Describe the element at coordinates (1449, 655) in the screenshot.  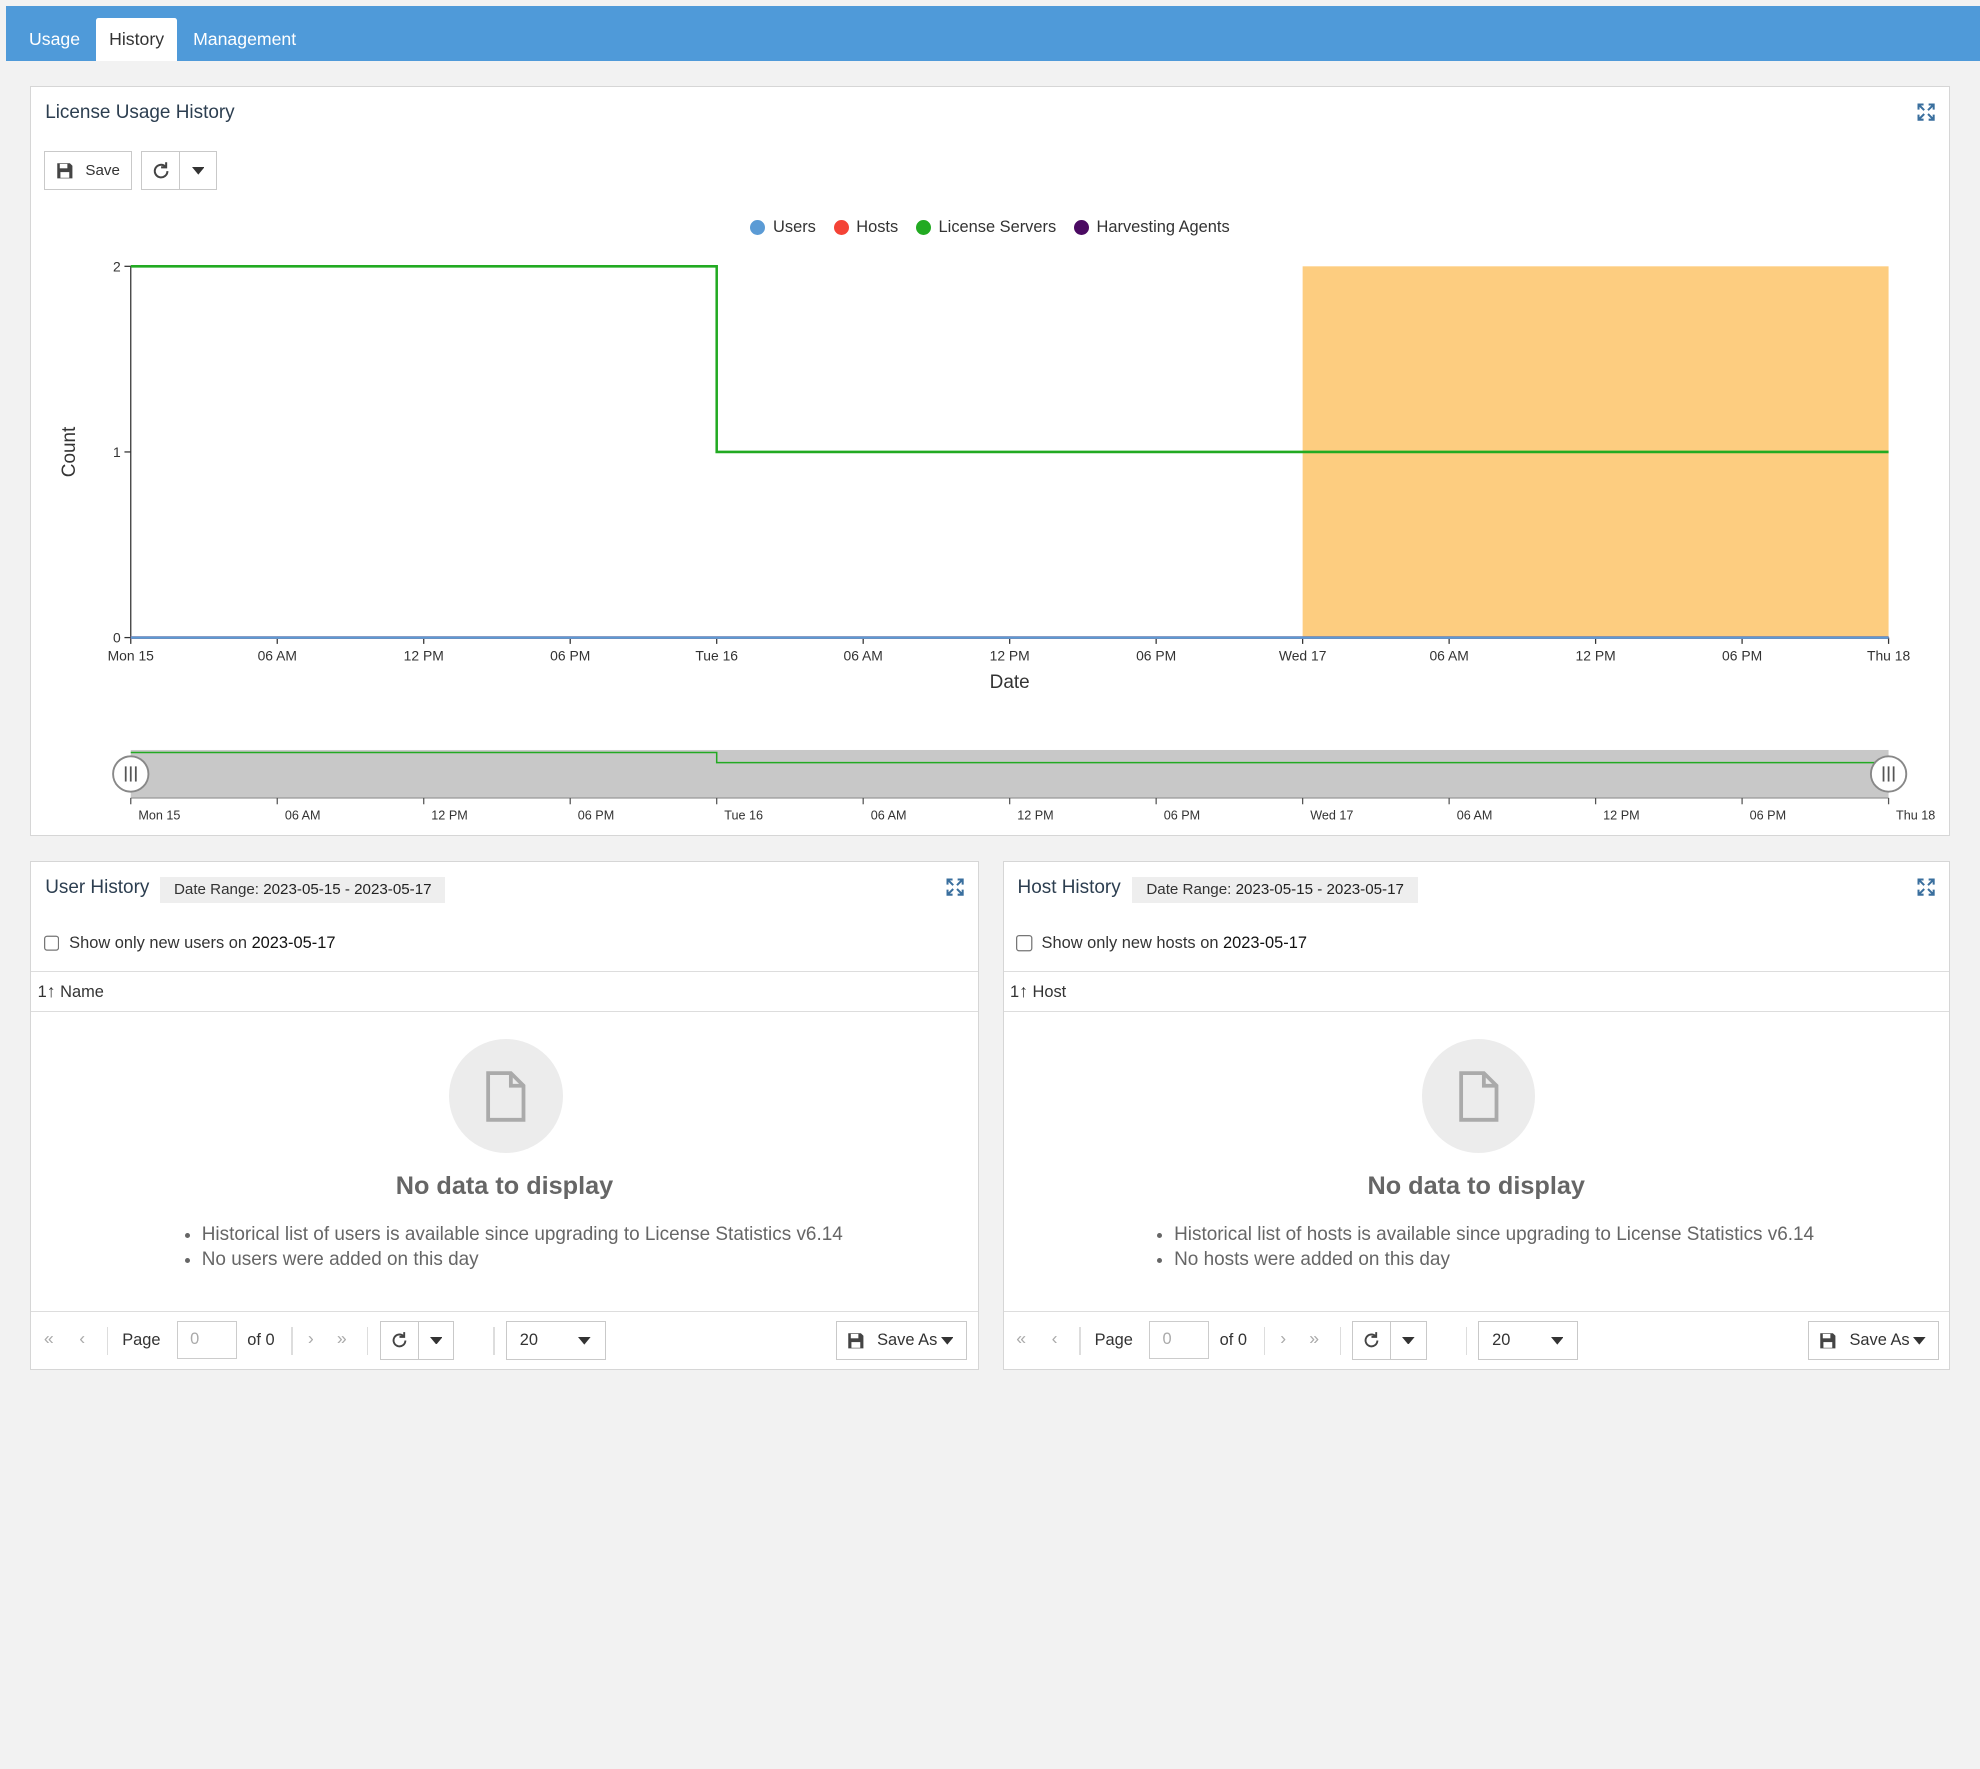
I see `x-tick-label: 06 AM` at that location.